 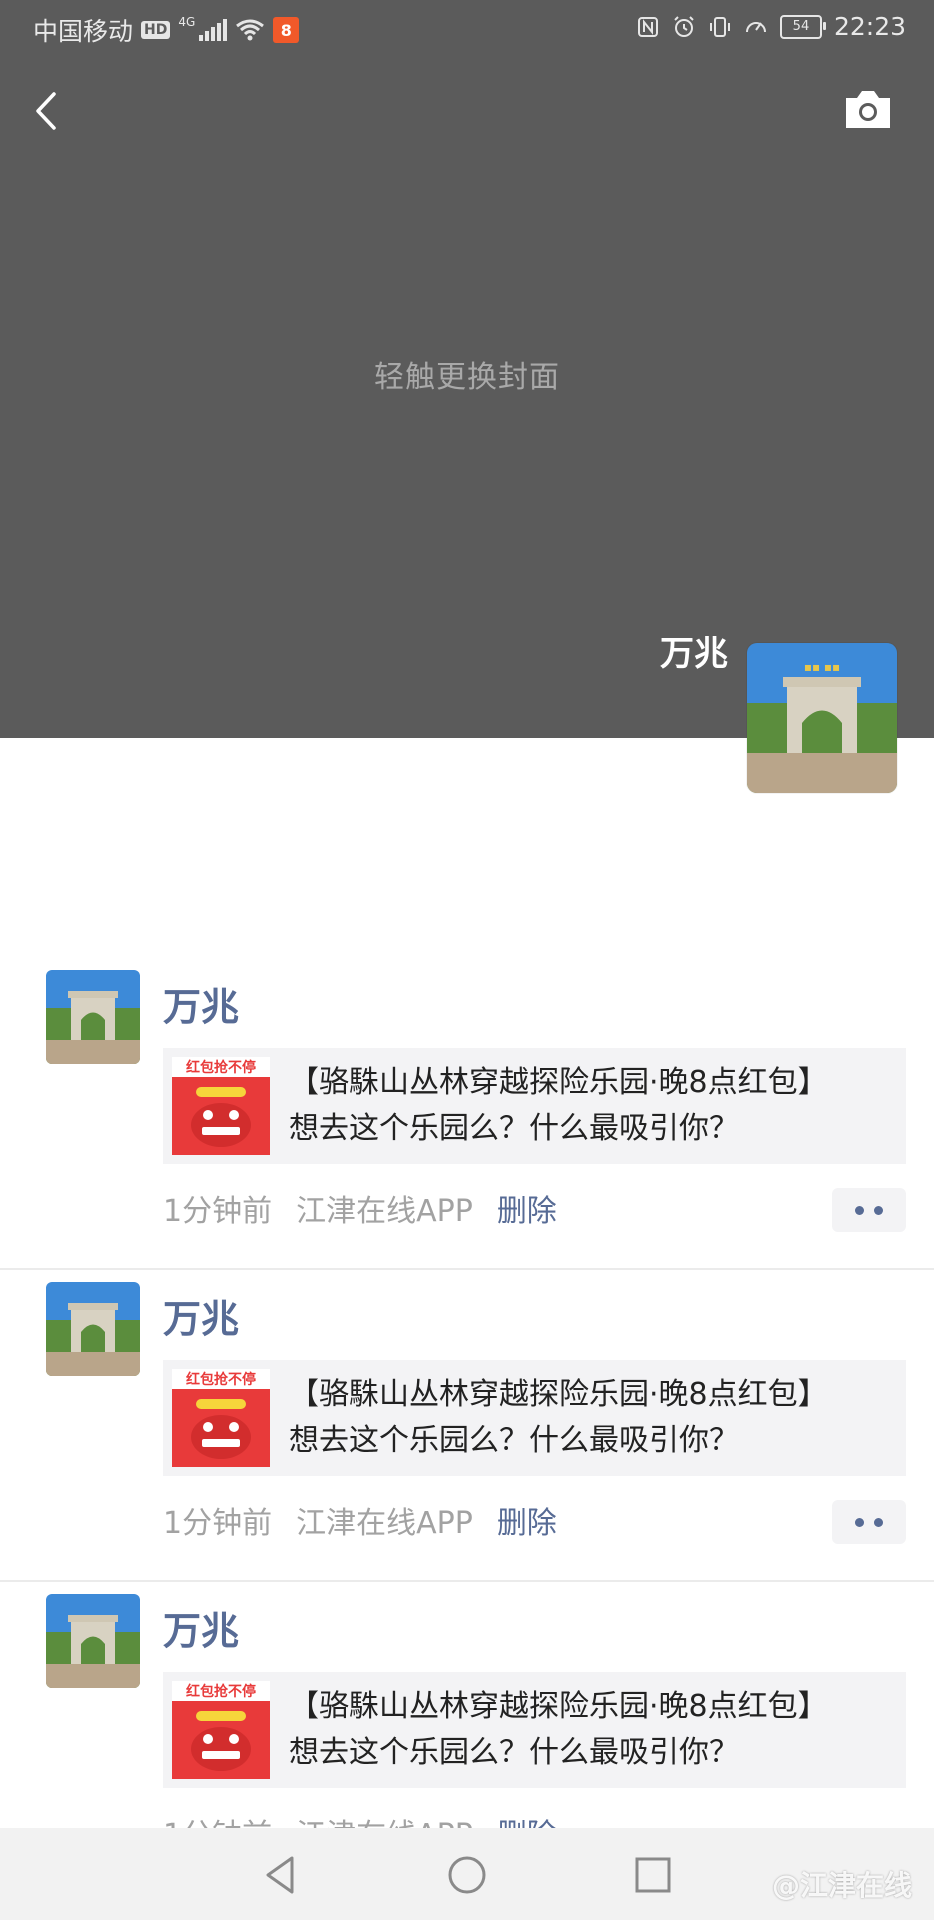 What do you see at coordinates (869, 26) in the screenshot?
I see `clock-label: 22:23` at bounding box center [869, 26].